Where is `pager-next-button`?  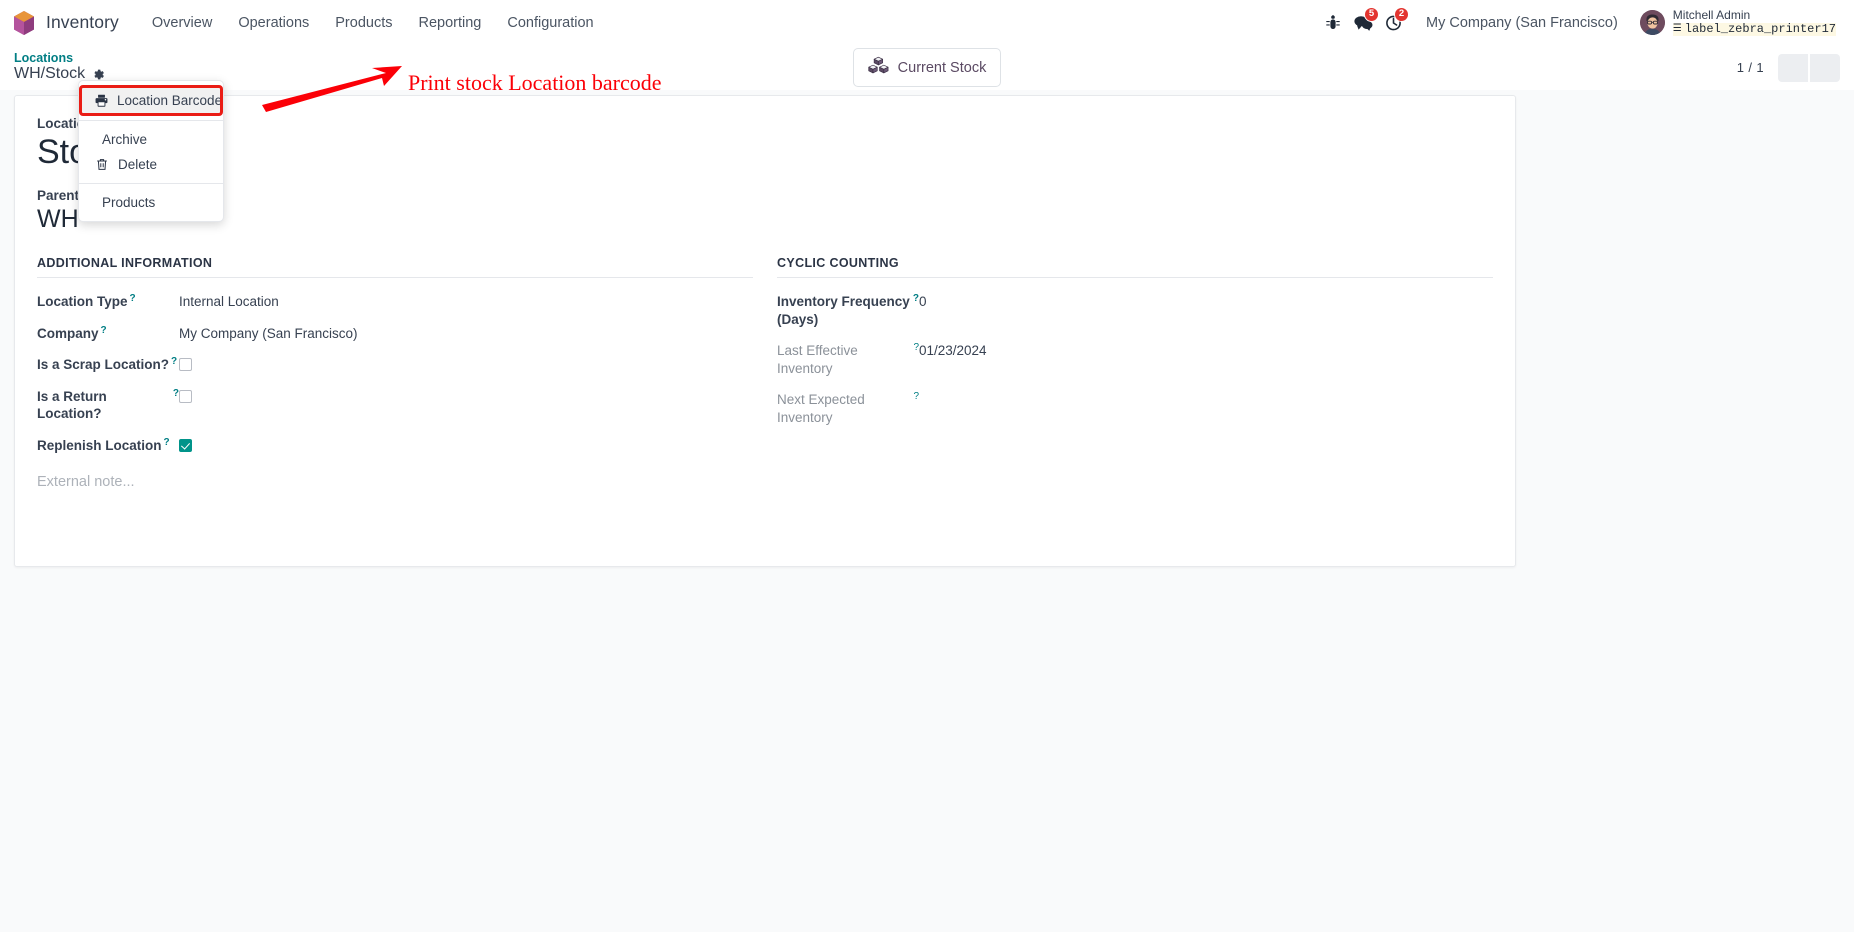 pager-next-button is located at coordinates (1825, 67).